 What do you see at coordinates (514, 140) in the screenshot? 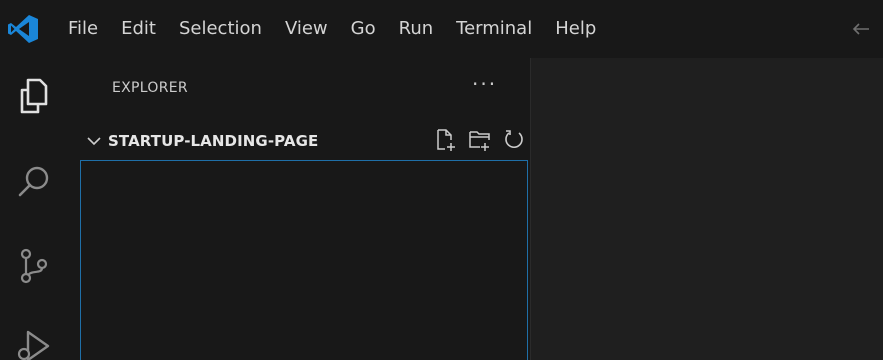
I see `refresh-icon` at bounding box center [514, 140].